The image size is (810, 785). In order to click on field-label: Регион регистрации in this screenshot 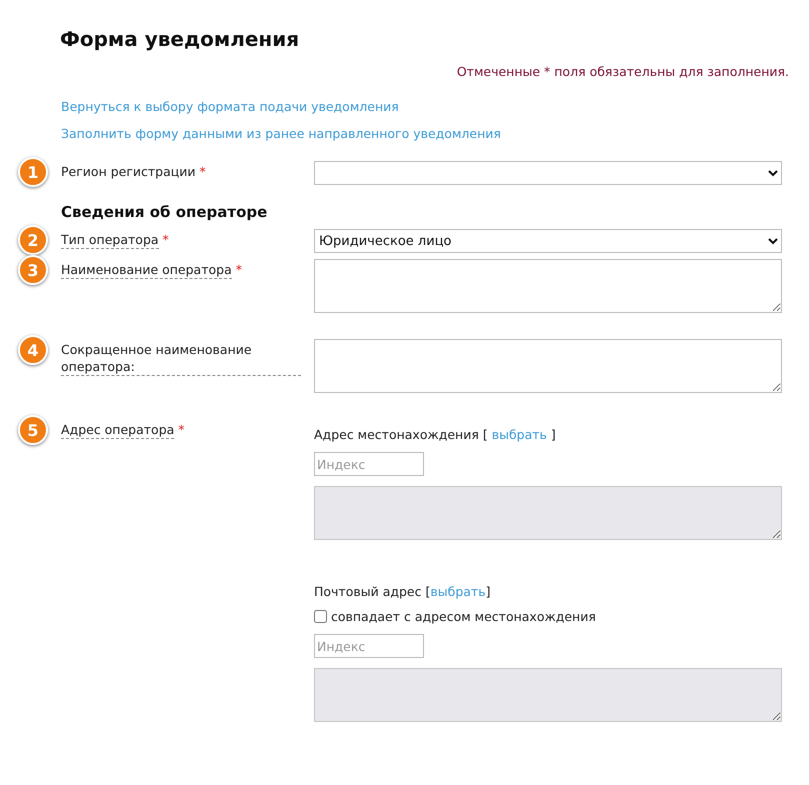, I will do `click(128, 171)`.